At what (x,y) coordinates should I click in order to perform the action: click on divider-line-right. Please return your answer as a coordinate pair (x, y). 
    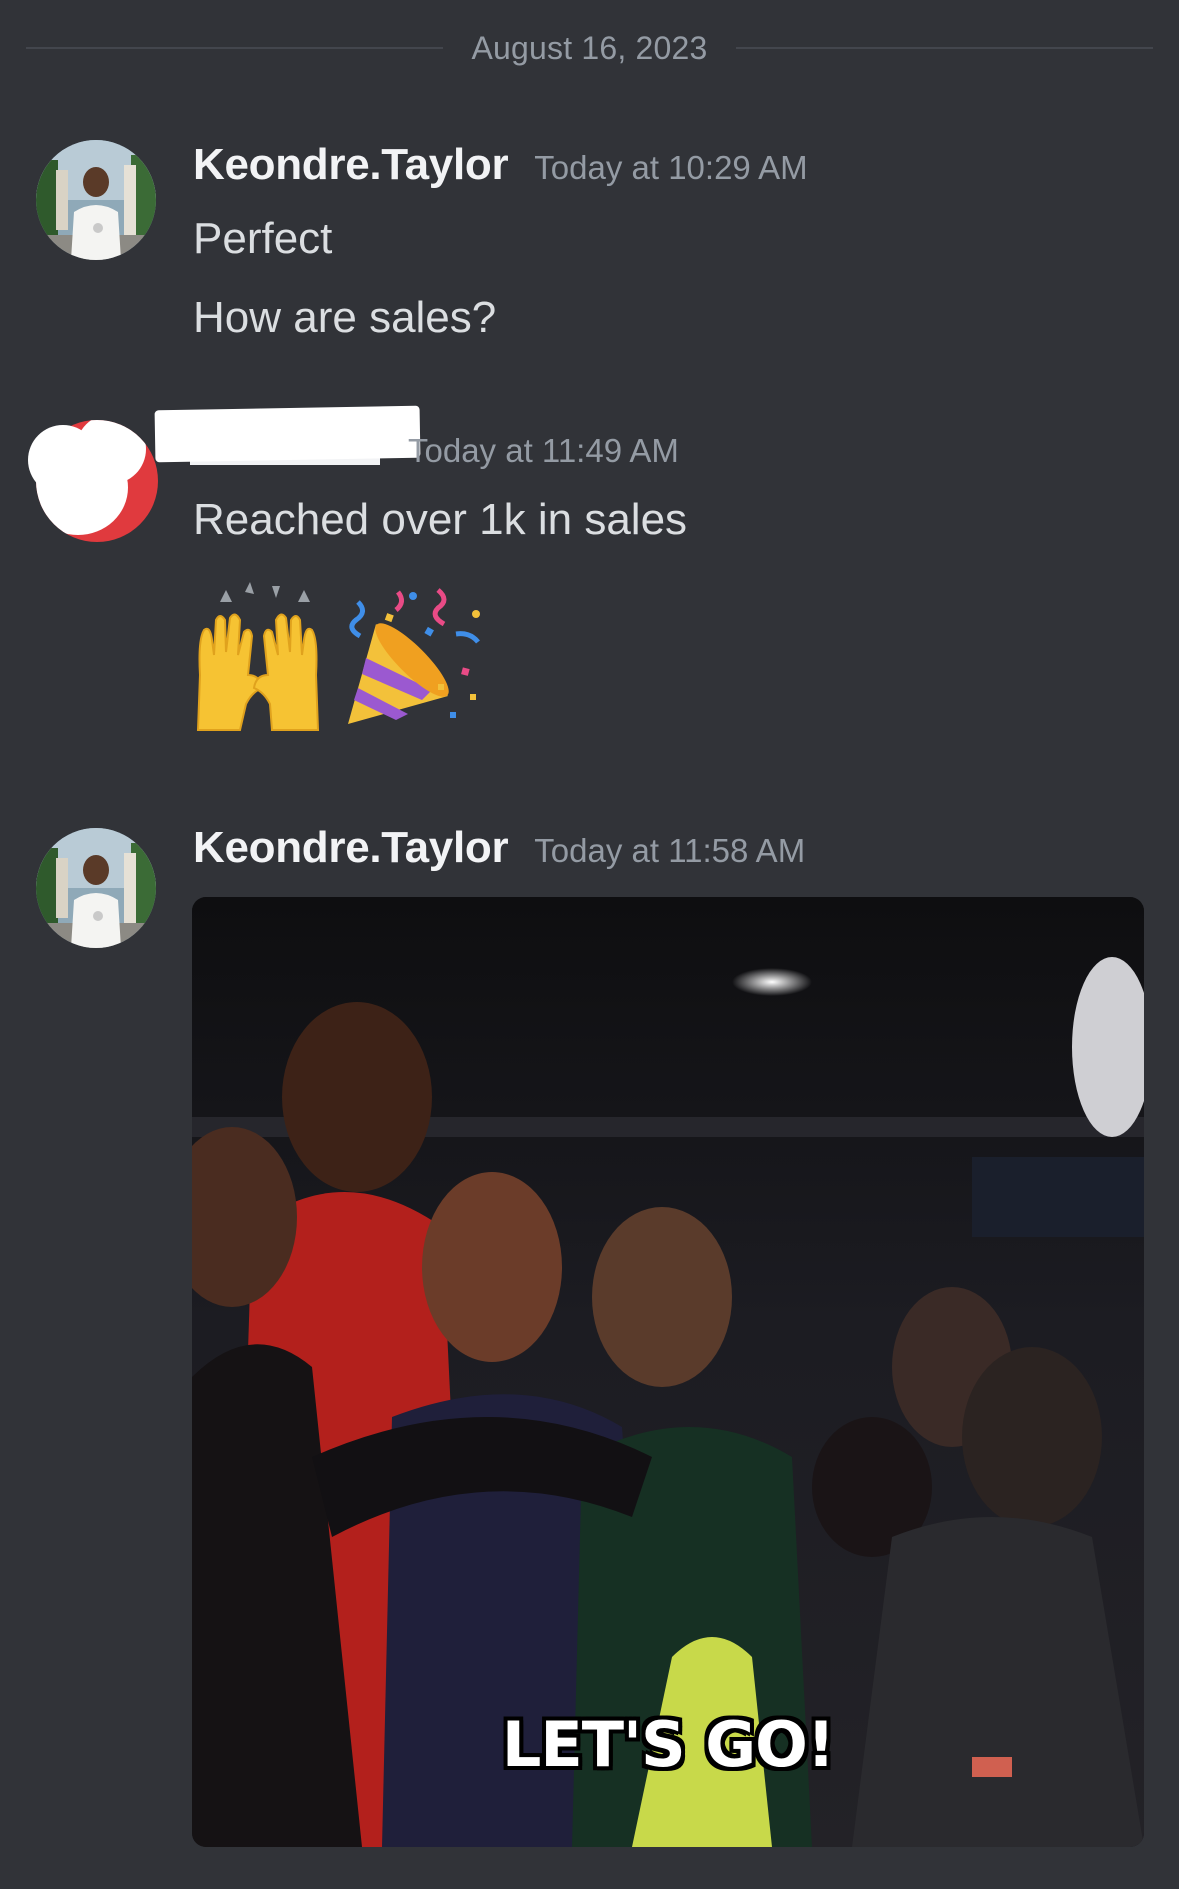
    Looking at the image, I should click on (944, 48).